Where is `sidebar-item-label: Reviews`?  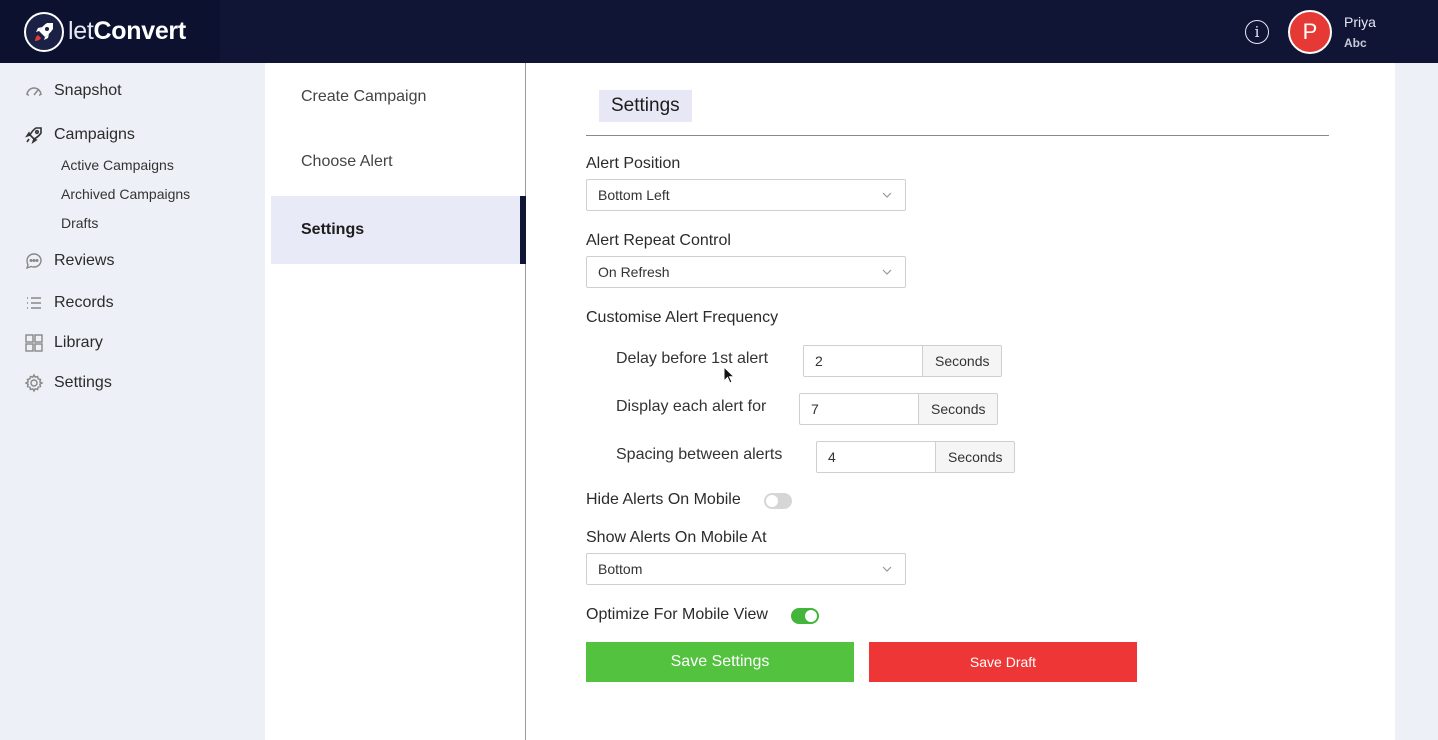 sidebar-item-label: Reviews is located at coordinates (84, 260).